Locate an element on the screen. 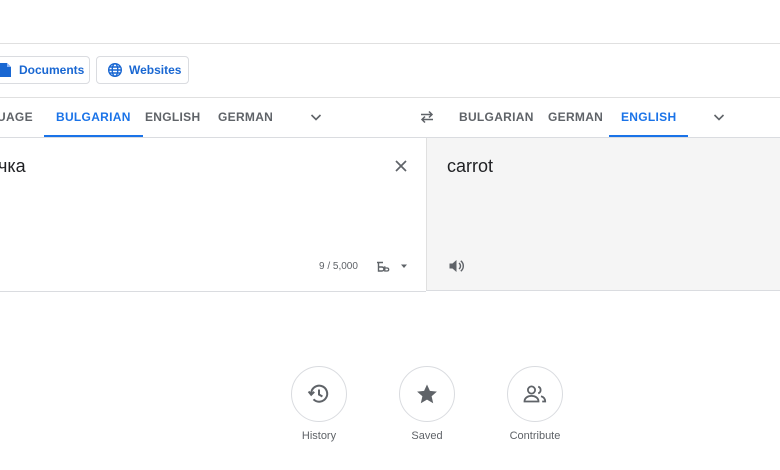  star-icon is located at coordinates (427, 394).